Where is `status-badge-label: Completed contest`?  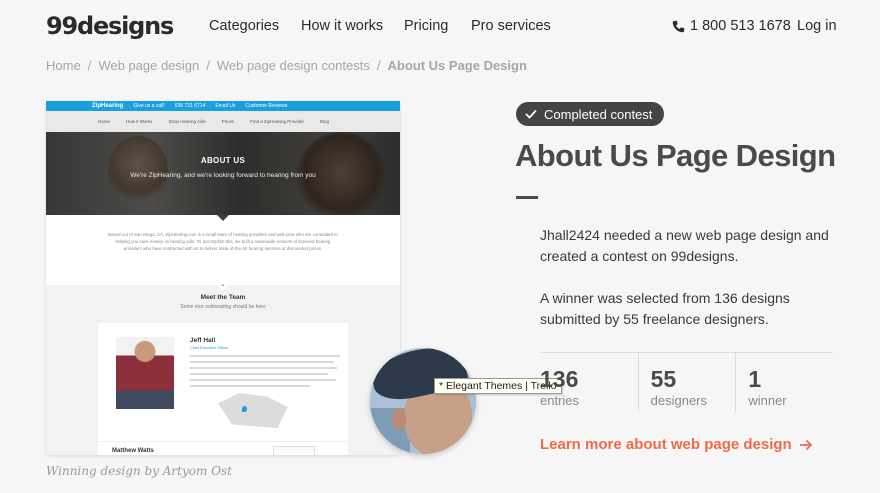 status-badge-label: Completed contest is located at coordinates (598, 114).